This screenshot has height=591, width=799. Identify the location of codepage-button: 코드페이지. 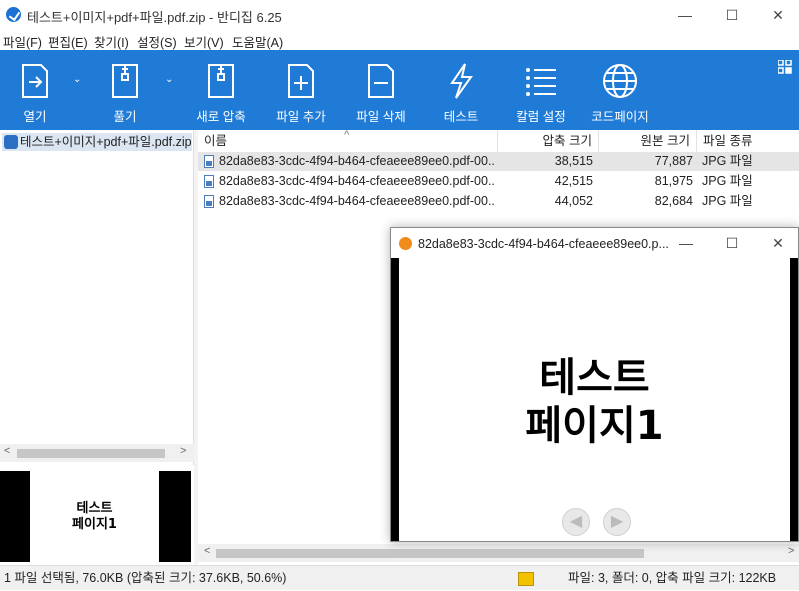
(620, 90).